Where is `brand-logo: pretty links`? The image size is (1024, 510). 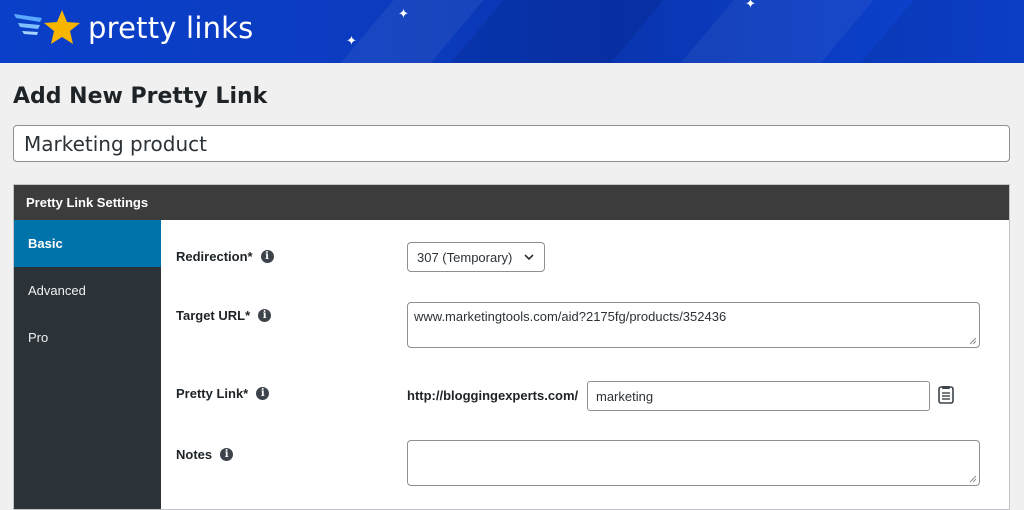 brand-logo: pretty links is located at coordinates (132, 28).